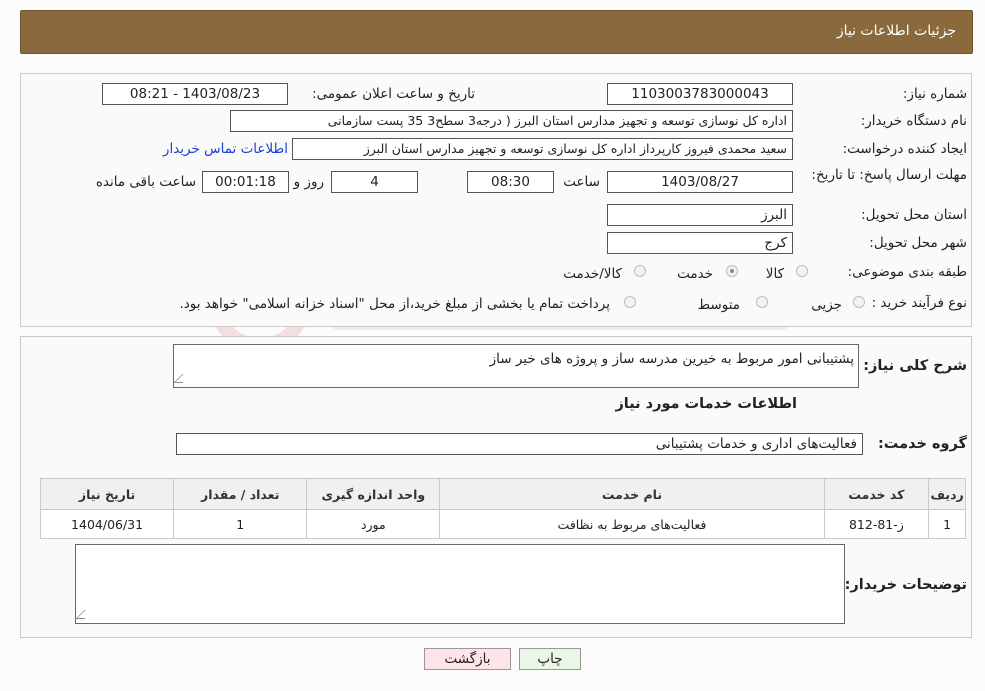 This screenshot has height=691, width=985. Describe the element at coordinates (308, 182) in the screenshot. I see `days-label: روز و` at that location.